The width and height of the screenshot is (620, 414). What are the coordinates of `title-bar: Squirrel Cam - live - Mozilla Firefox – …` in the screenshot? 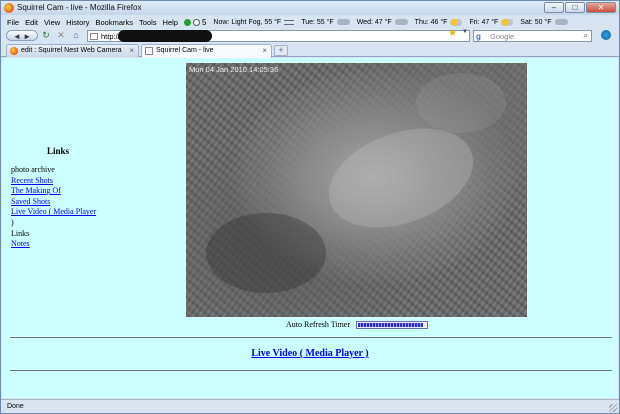 It's located at (310, 8).